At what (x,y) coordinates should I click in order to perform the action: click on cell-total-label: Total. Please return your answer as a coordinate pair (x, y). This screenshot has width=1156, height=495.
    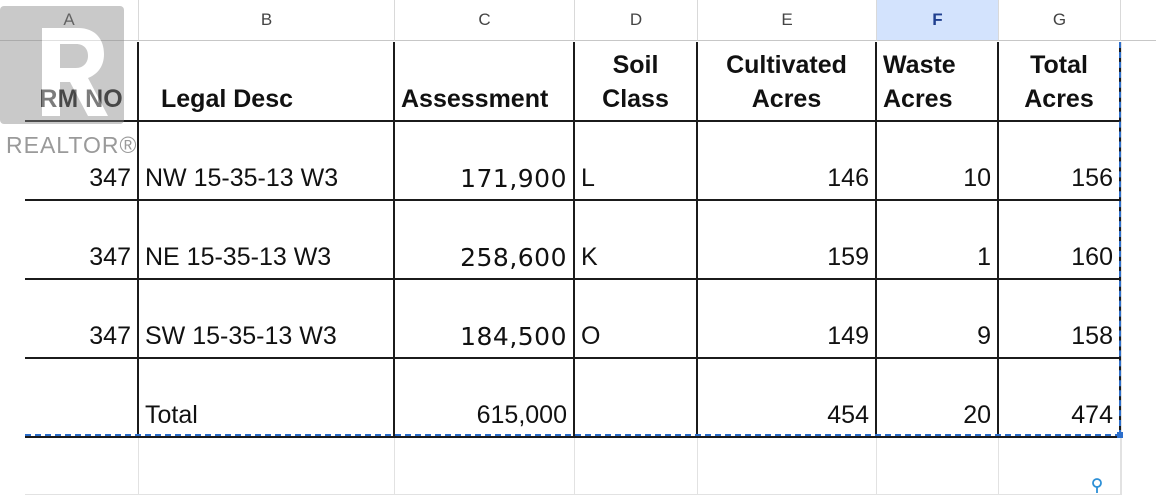
    Looking at the image, I should click on (267, 398).